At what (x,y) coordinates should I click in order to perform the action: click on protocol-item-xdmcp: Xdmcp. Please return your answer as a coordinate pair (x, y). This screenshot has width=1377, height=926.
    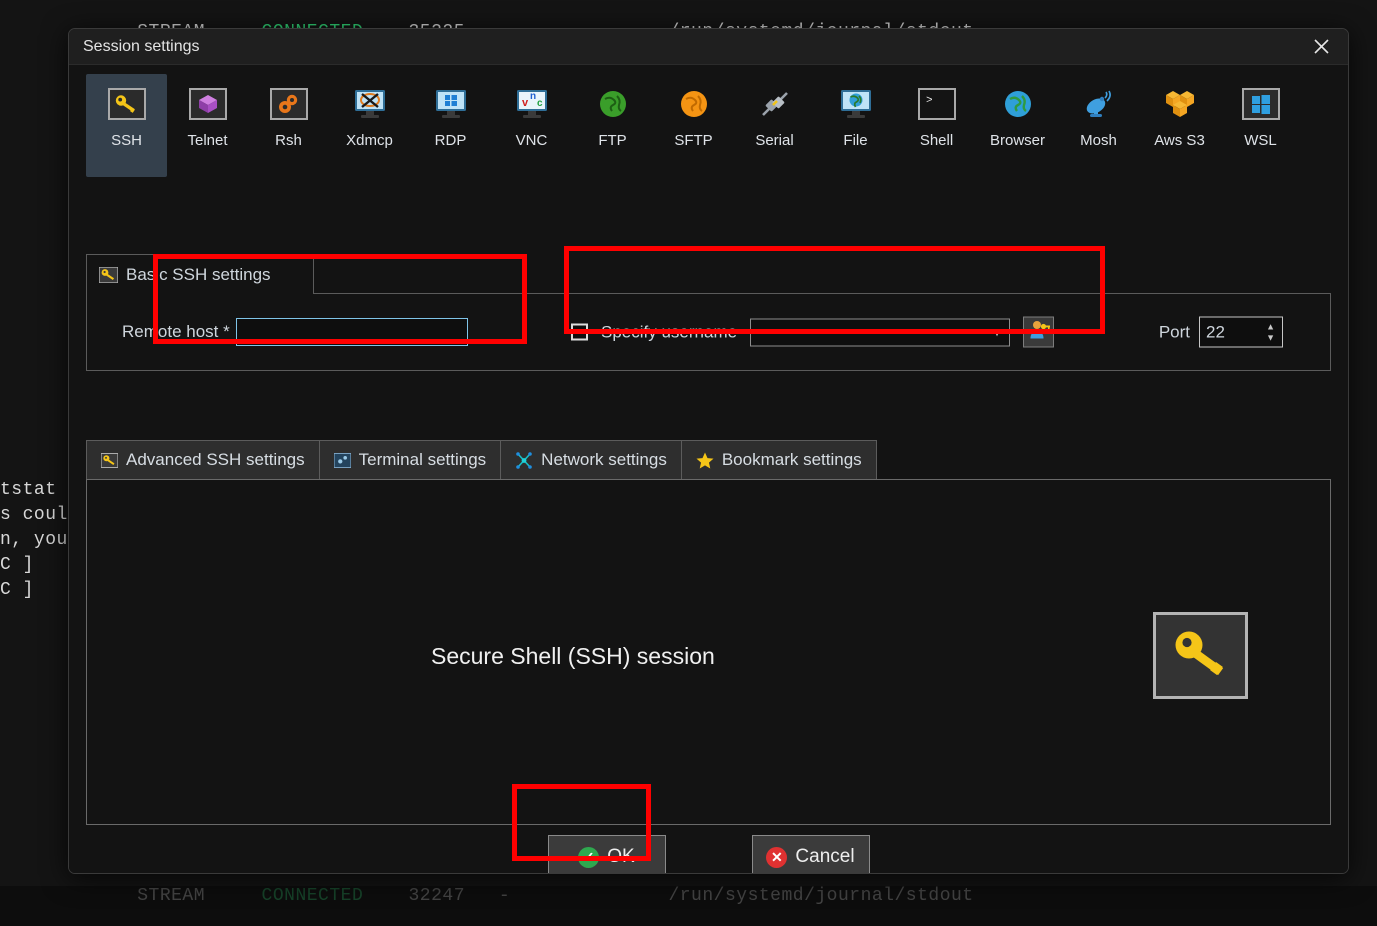
    Looking at the image, I should click on (369, 125).